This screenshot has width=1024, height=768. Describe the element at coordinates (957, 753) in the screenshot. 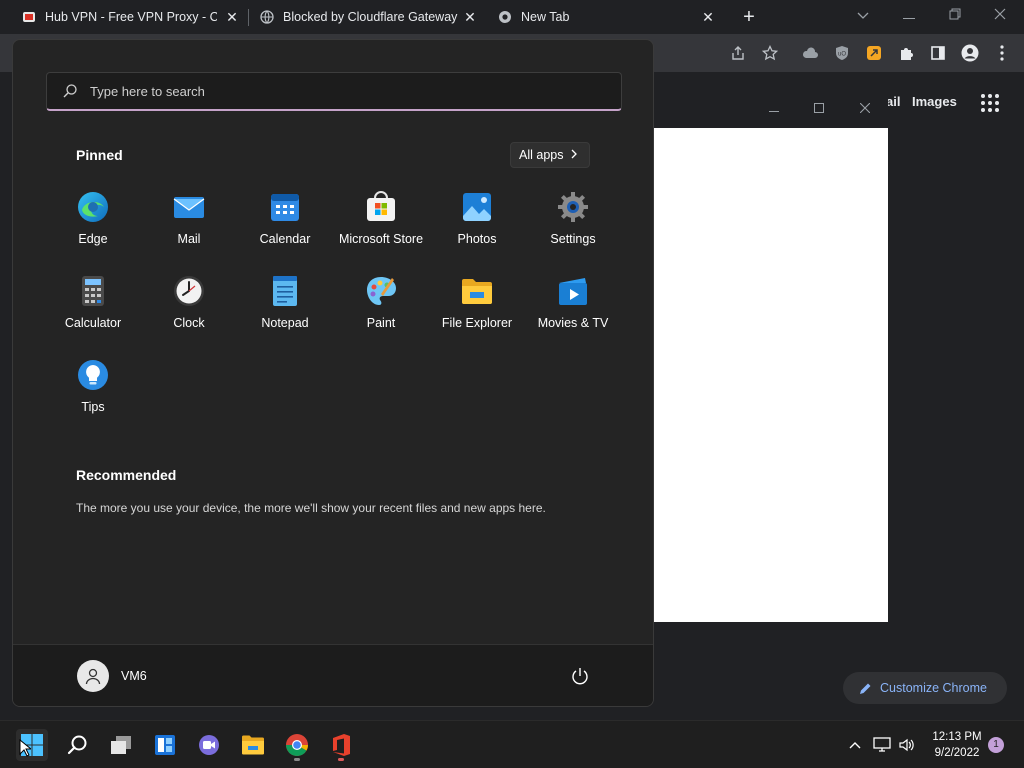

I see `clock-date: 9/2/2022` at that location.